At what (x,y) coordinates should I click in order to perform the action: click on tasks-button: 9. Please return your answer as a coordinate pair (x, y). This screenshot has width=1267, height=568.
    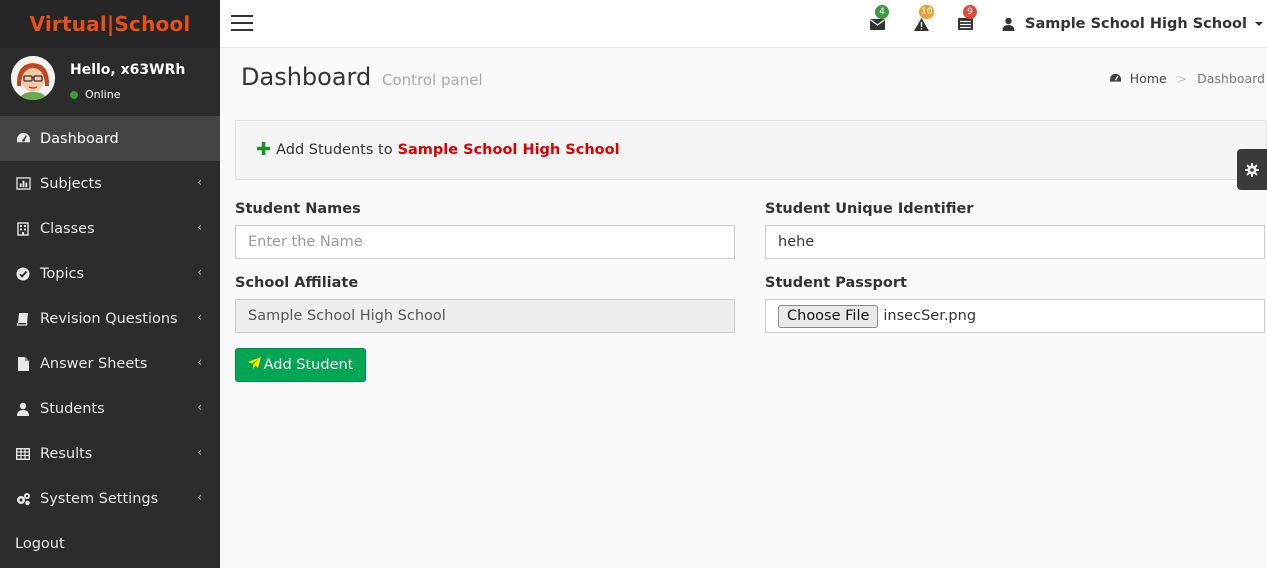
    Looking at the image, I should click on (966, 19).